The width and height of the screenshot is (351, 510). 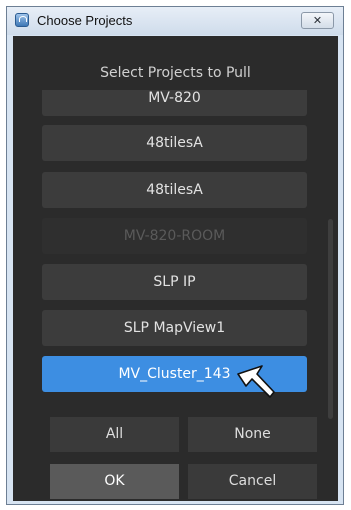 I want to click on ok-button: OK, so click(x=114, y=481).